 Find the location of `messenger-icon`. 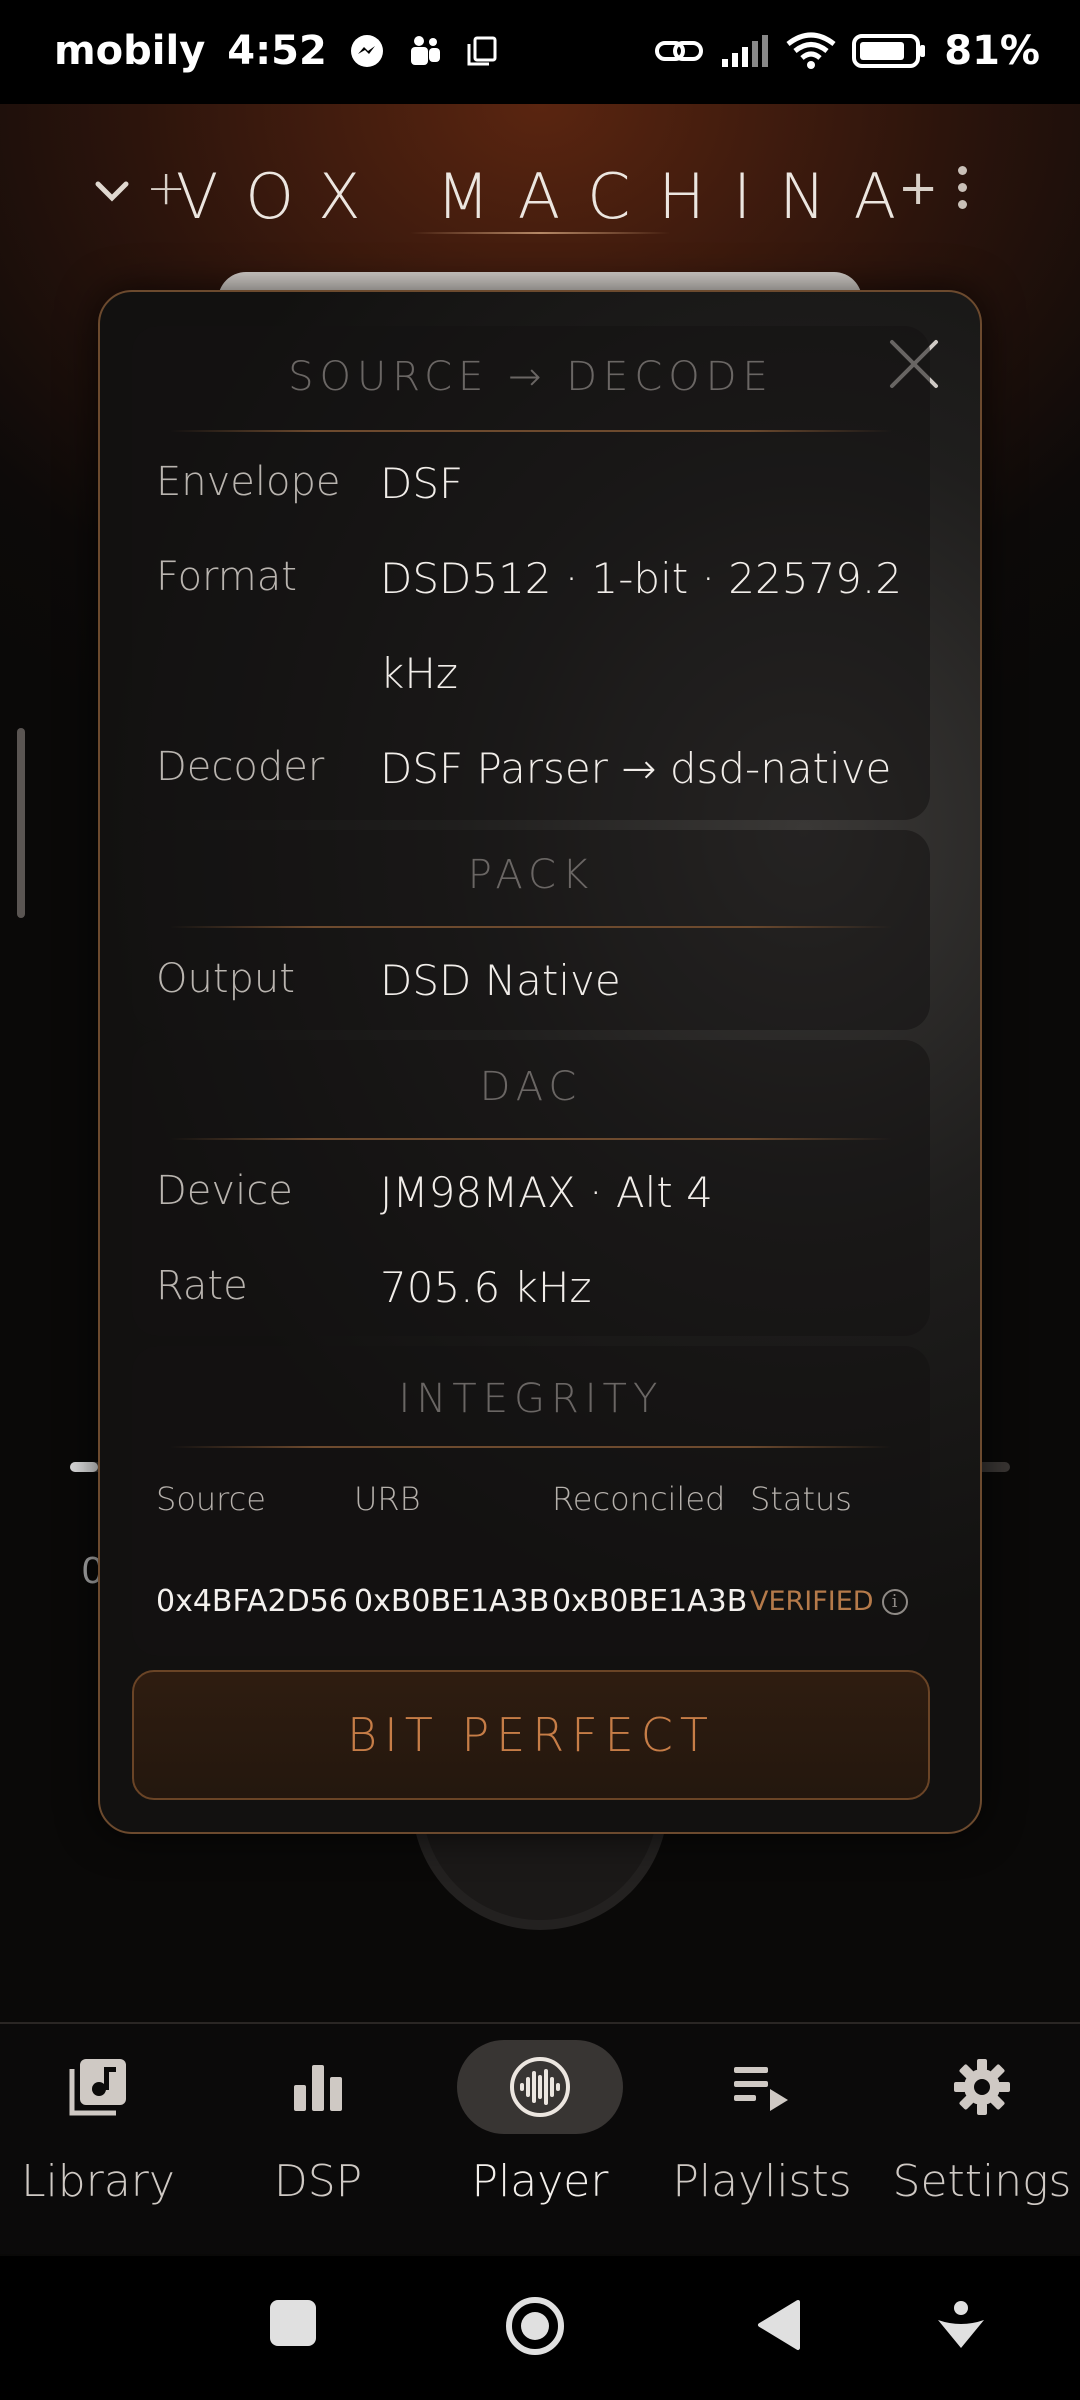

messenger-icon is located at coordinates (367, 51).